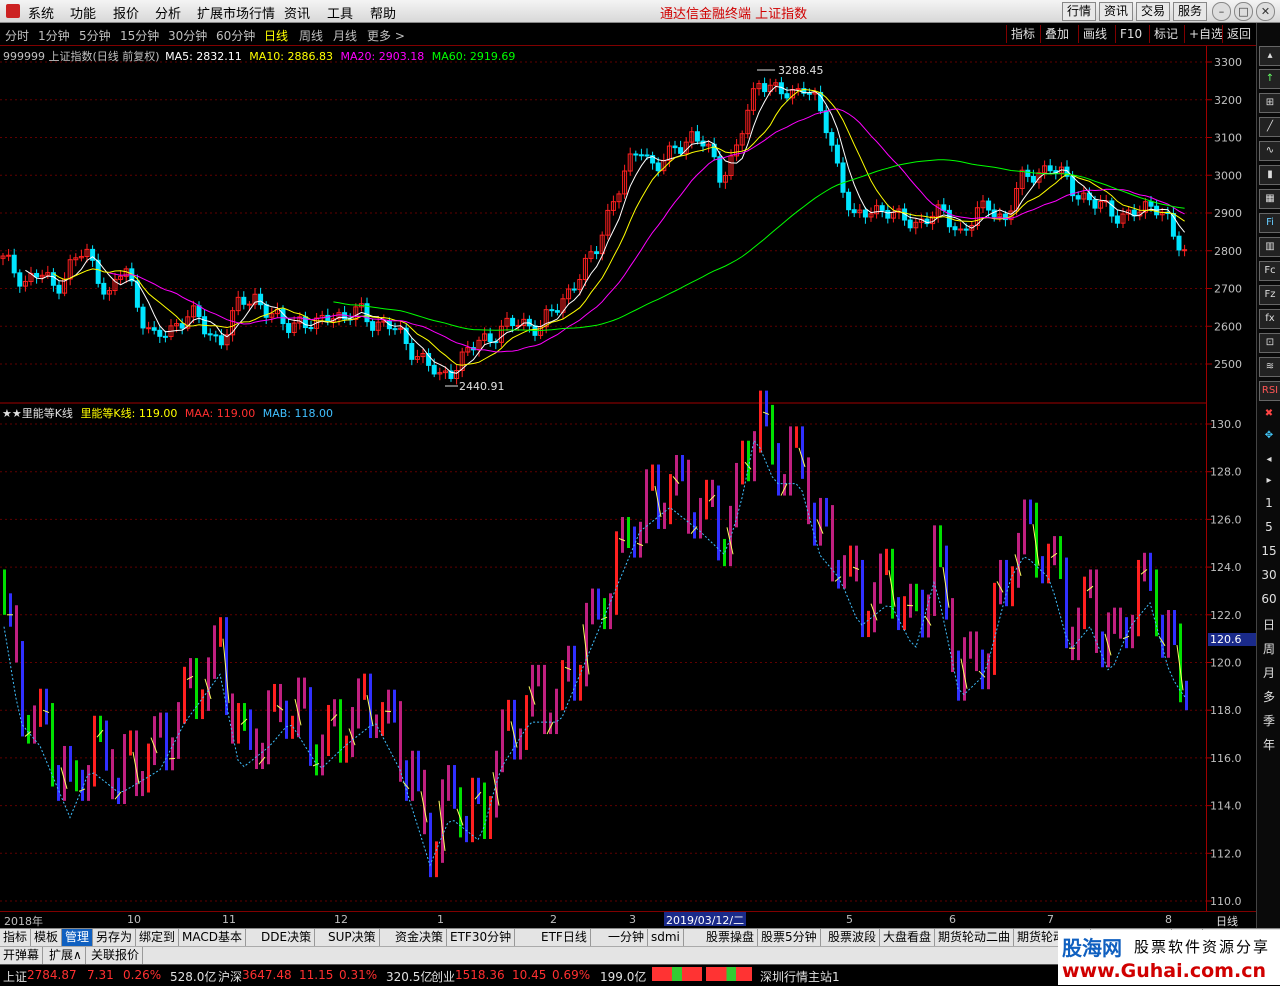 This screenshot has height=986, width=1280. What do you see at coordinates (1268, 672) in the screenshot?
I see `toolbar-period-7: 月` at bounding box center [1268, 672].